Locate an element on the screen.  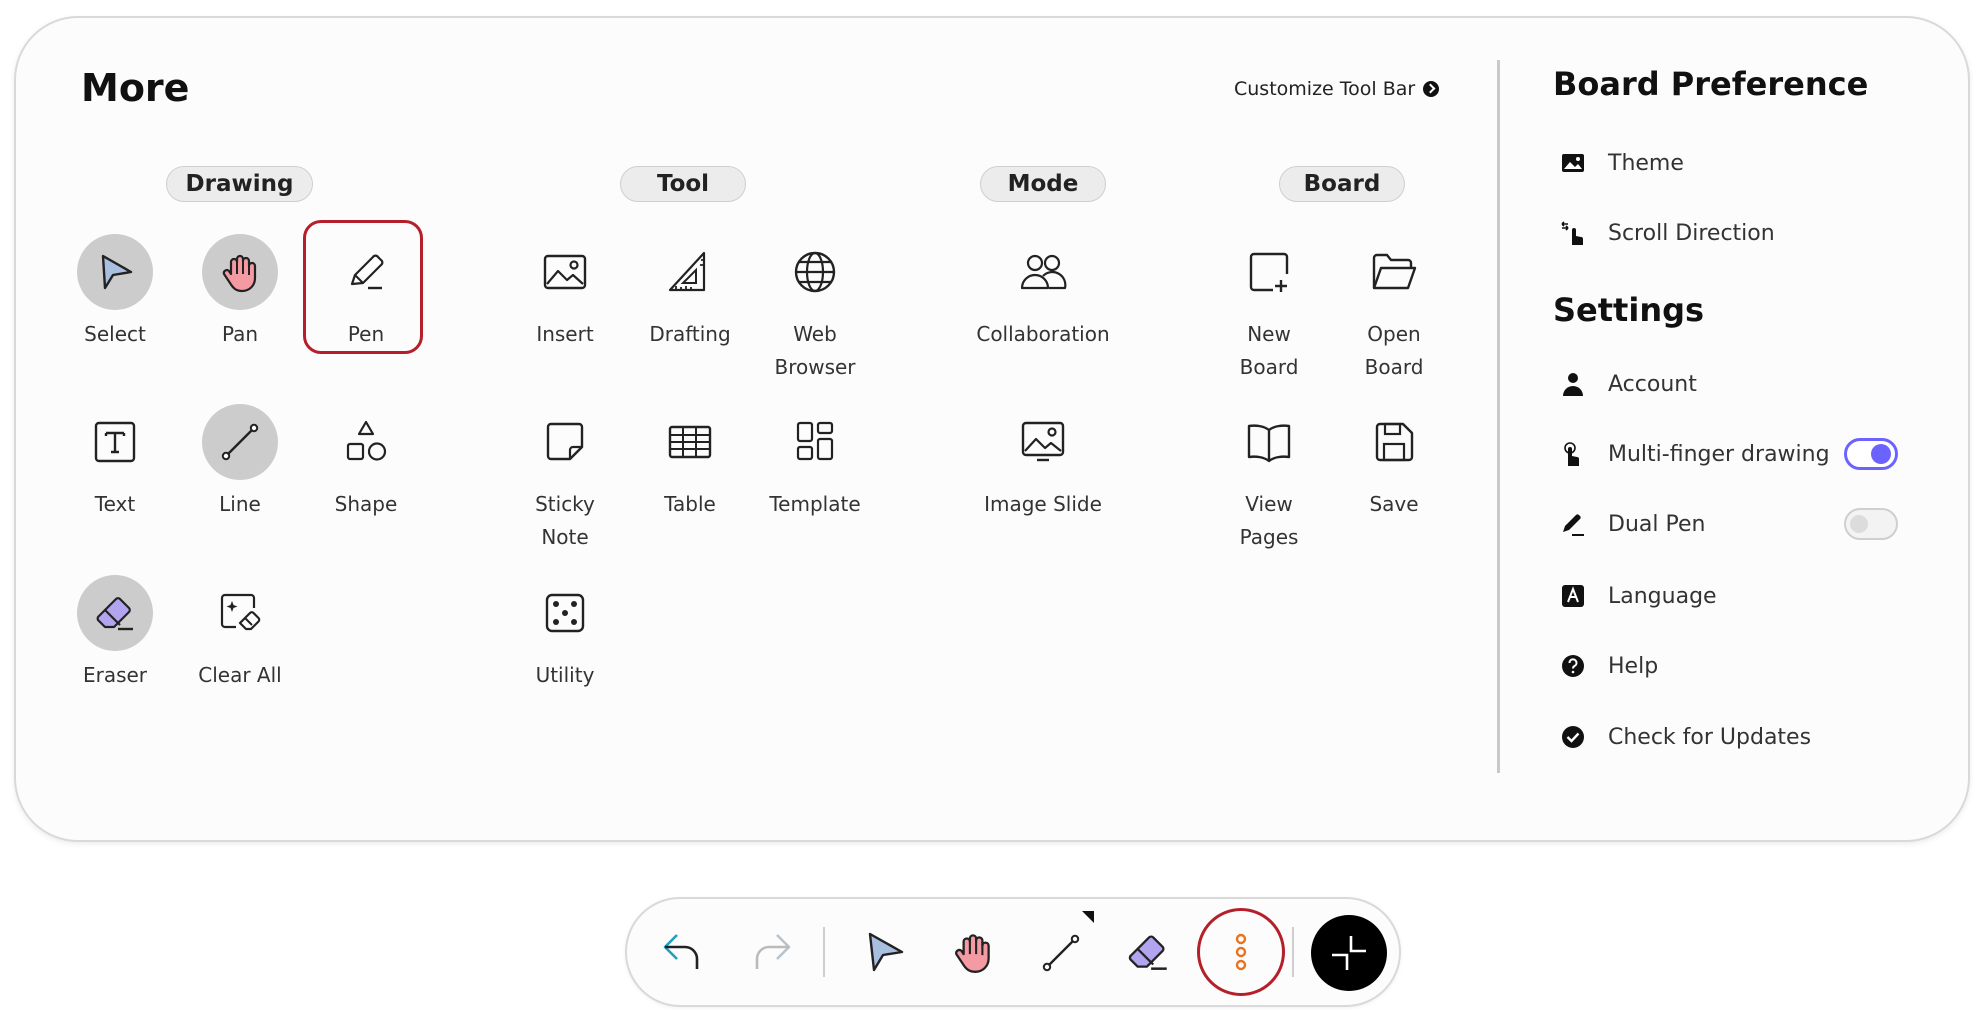
language-icon is located at coordinates (1573, 596).